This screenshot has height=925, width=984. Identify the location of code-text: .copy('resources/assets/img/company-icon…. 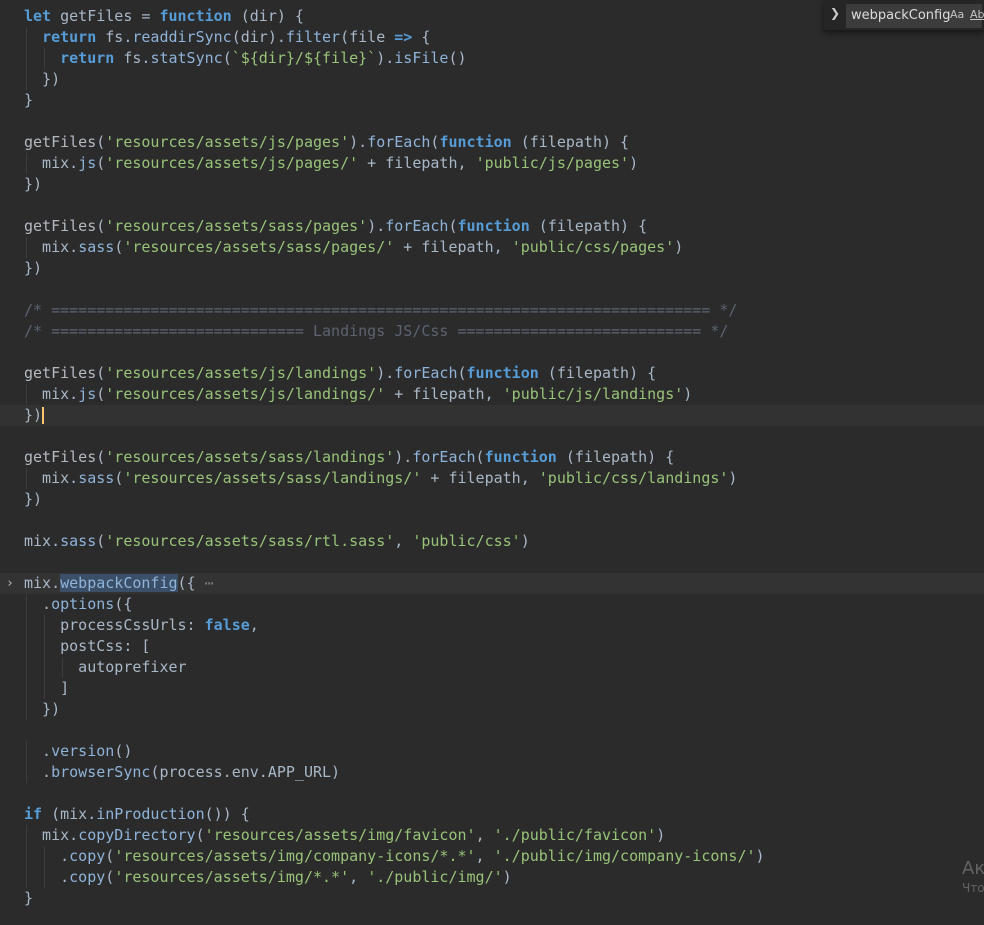
(394, 856).